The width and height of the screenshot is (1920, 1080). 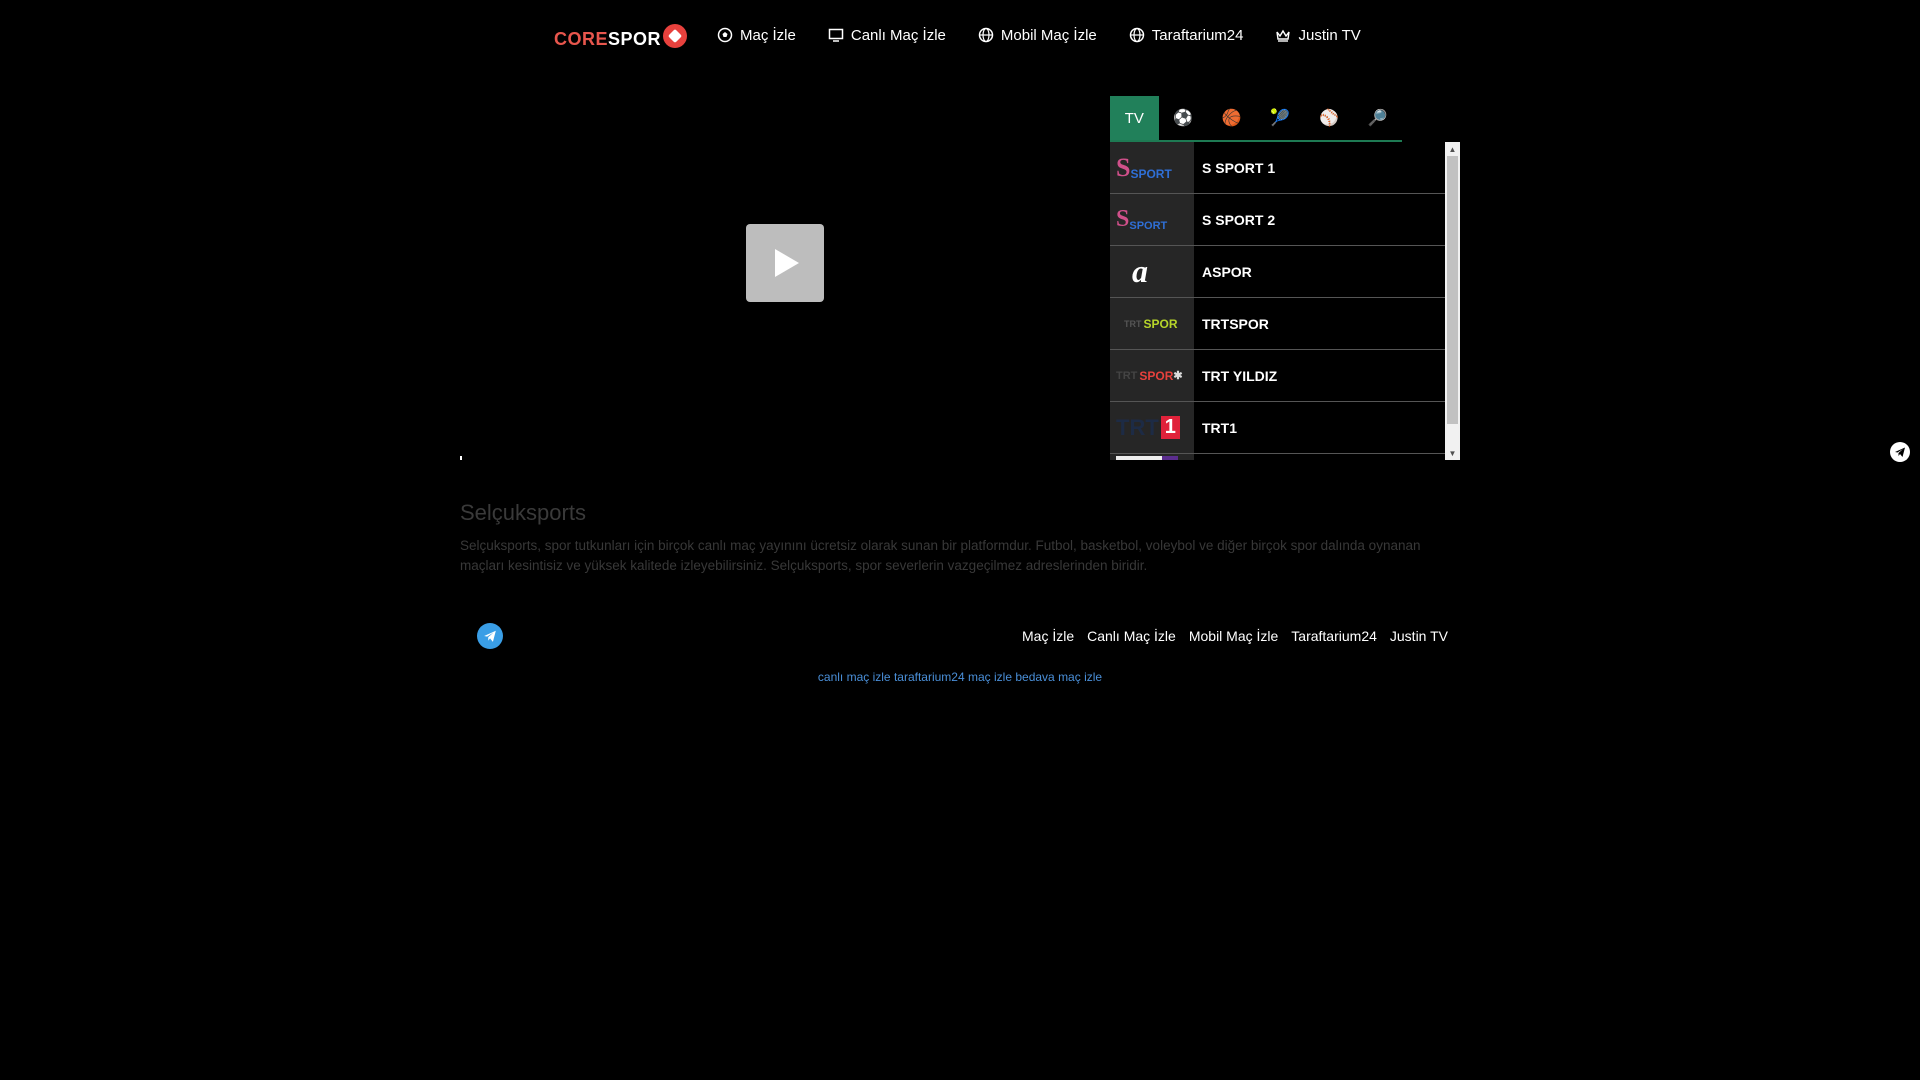 I want to click on tab-football: ⚽, so click(x=1183, y=118).